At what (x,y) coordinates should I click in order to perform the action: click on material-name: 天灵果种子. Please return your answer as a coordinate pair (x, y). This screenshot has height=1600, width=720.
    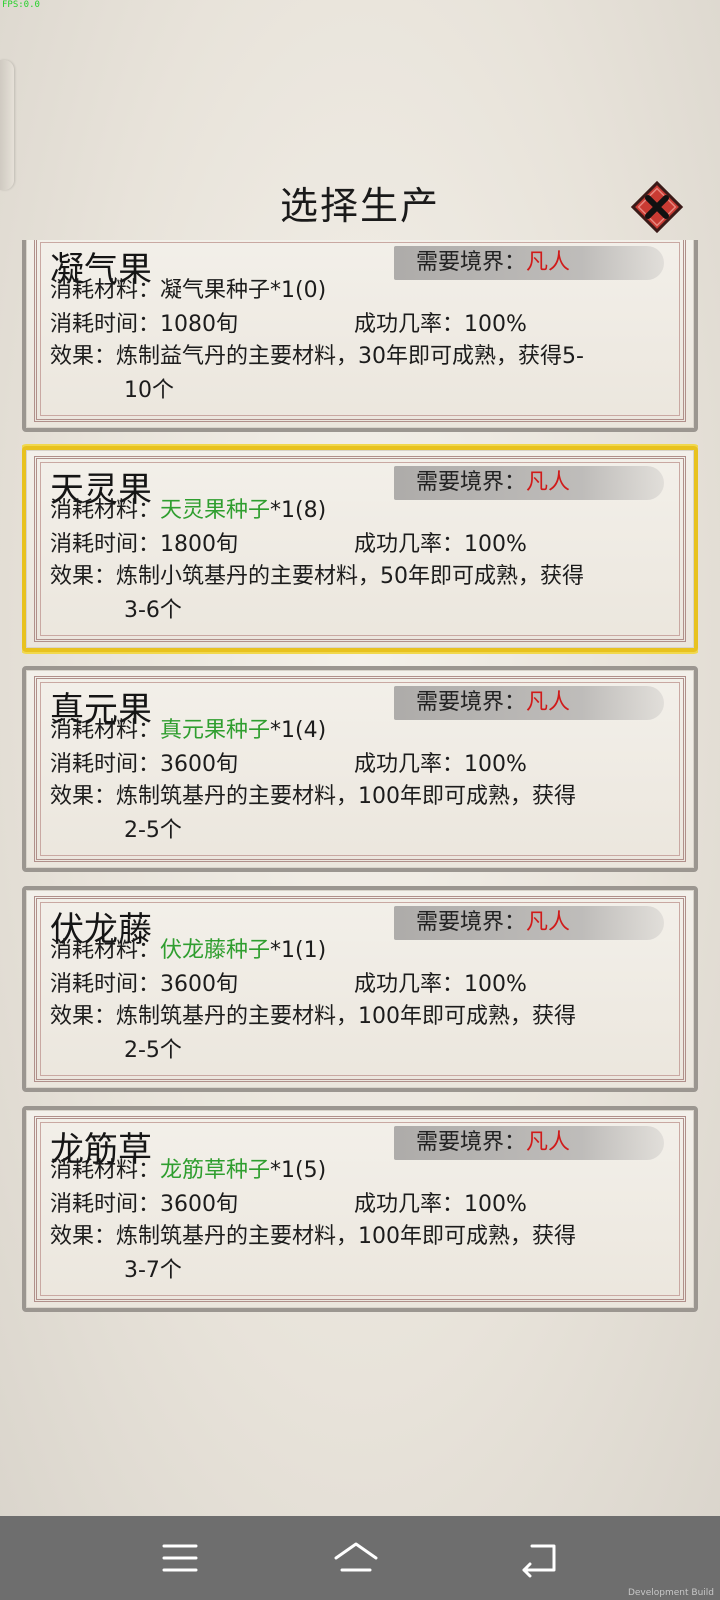
    Looking at the image, I should click on (215, 510).